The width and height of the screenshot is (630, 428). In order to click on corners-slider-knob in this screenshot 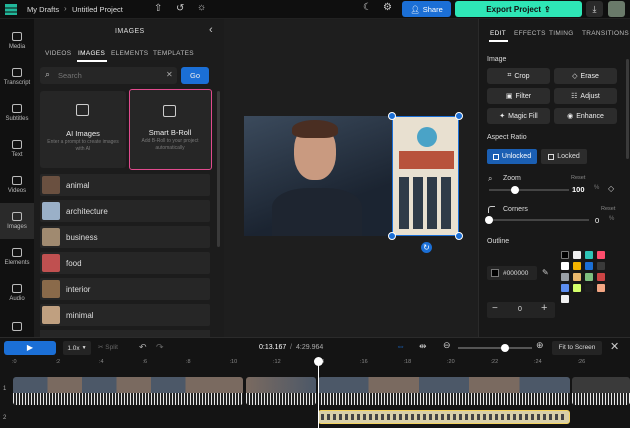, I will do `click(489, 220)`.